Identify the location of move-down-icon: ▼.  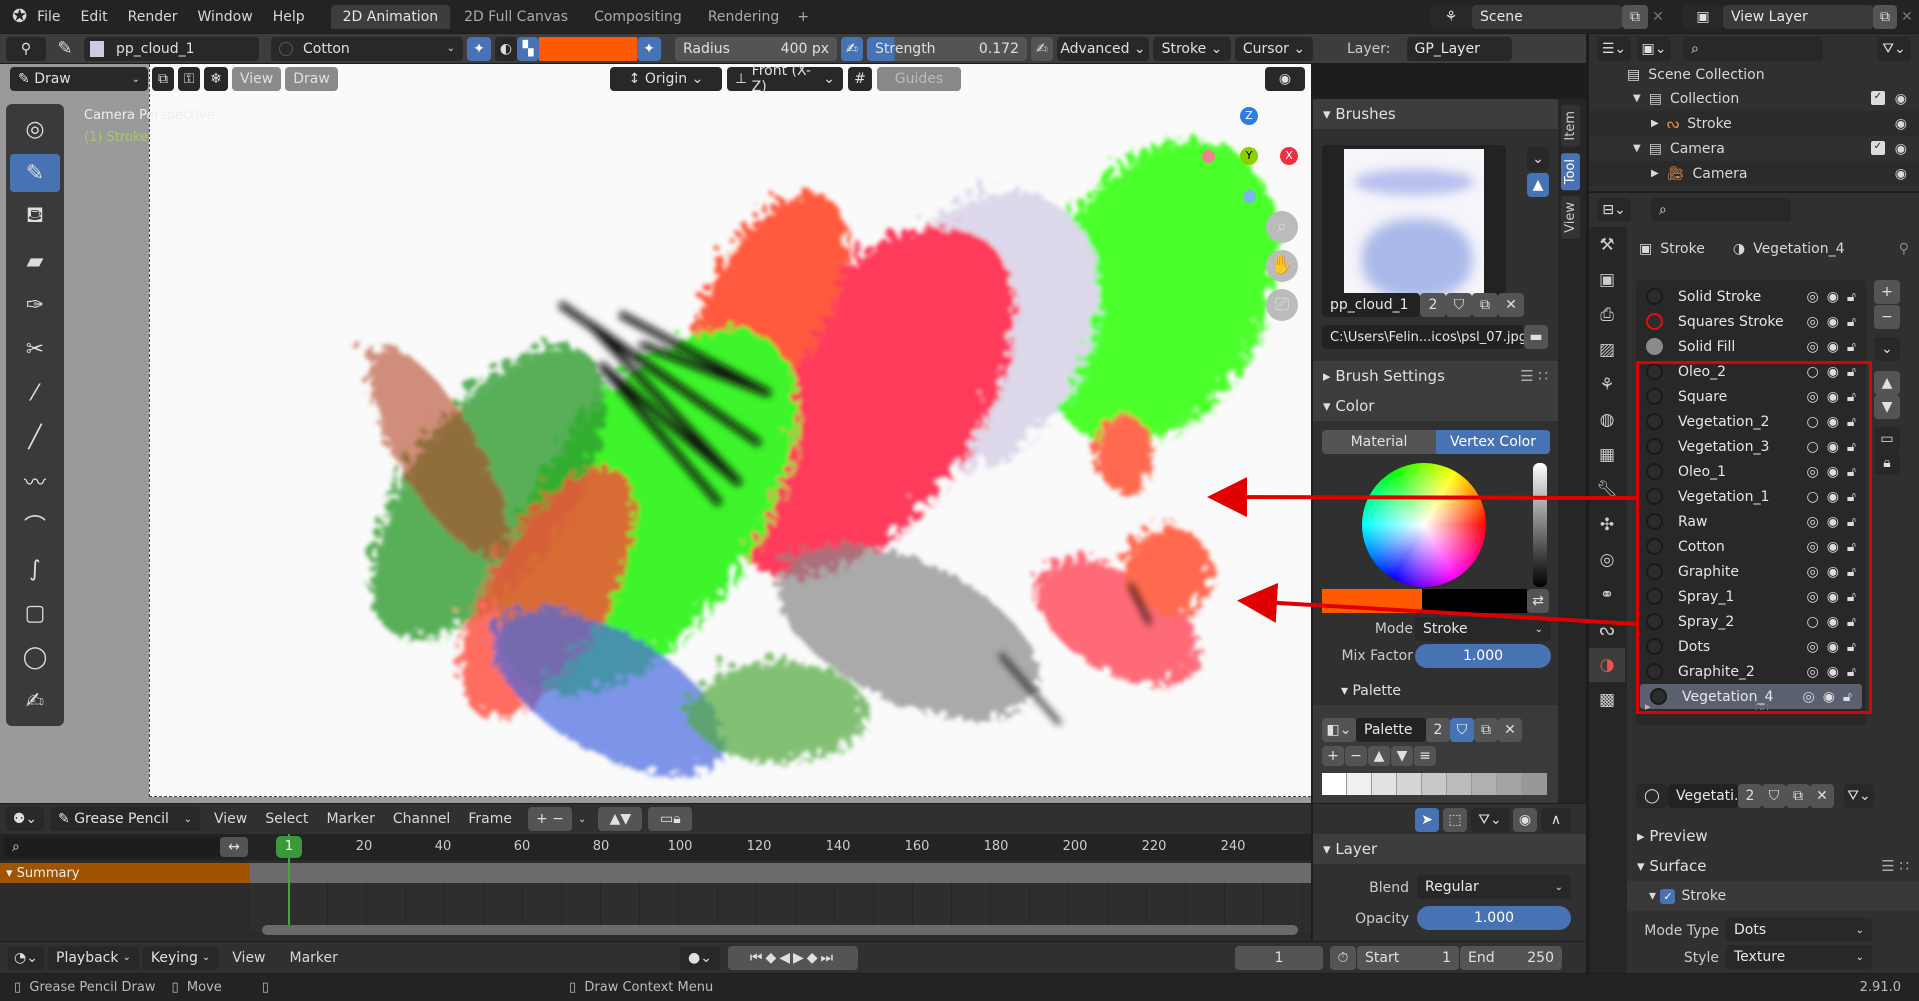
(1887, 407).